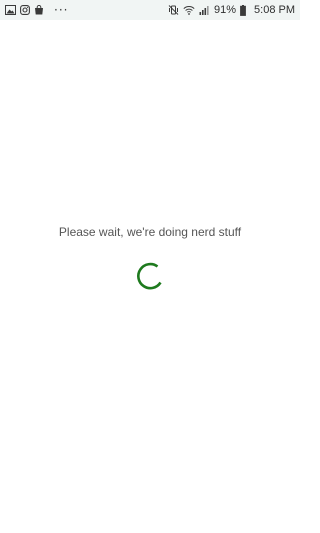 The image size is (320, 533). Describe the element at coordinates (204, 10) in the screenshot. I see `signal-icon` at that location.